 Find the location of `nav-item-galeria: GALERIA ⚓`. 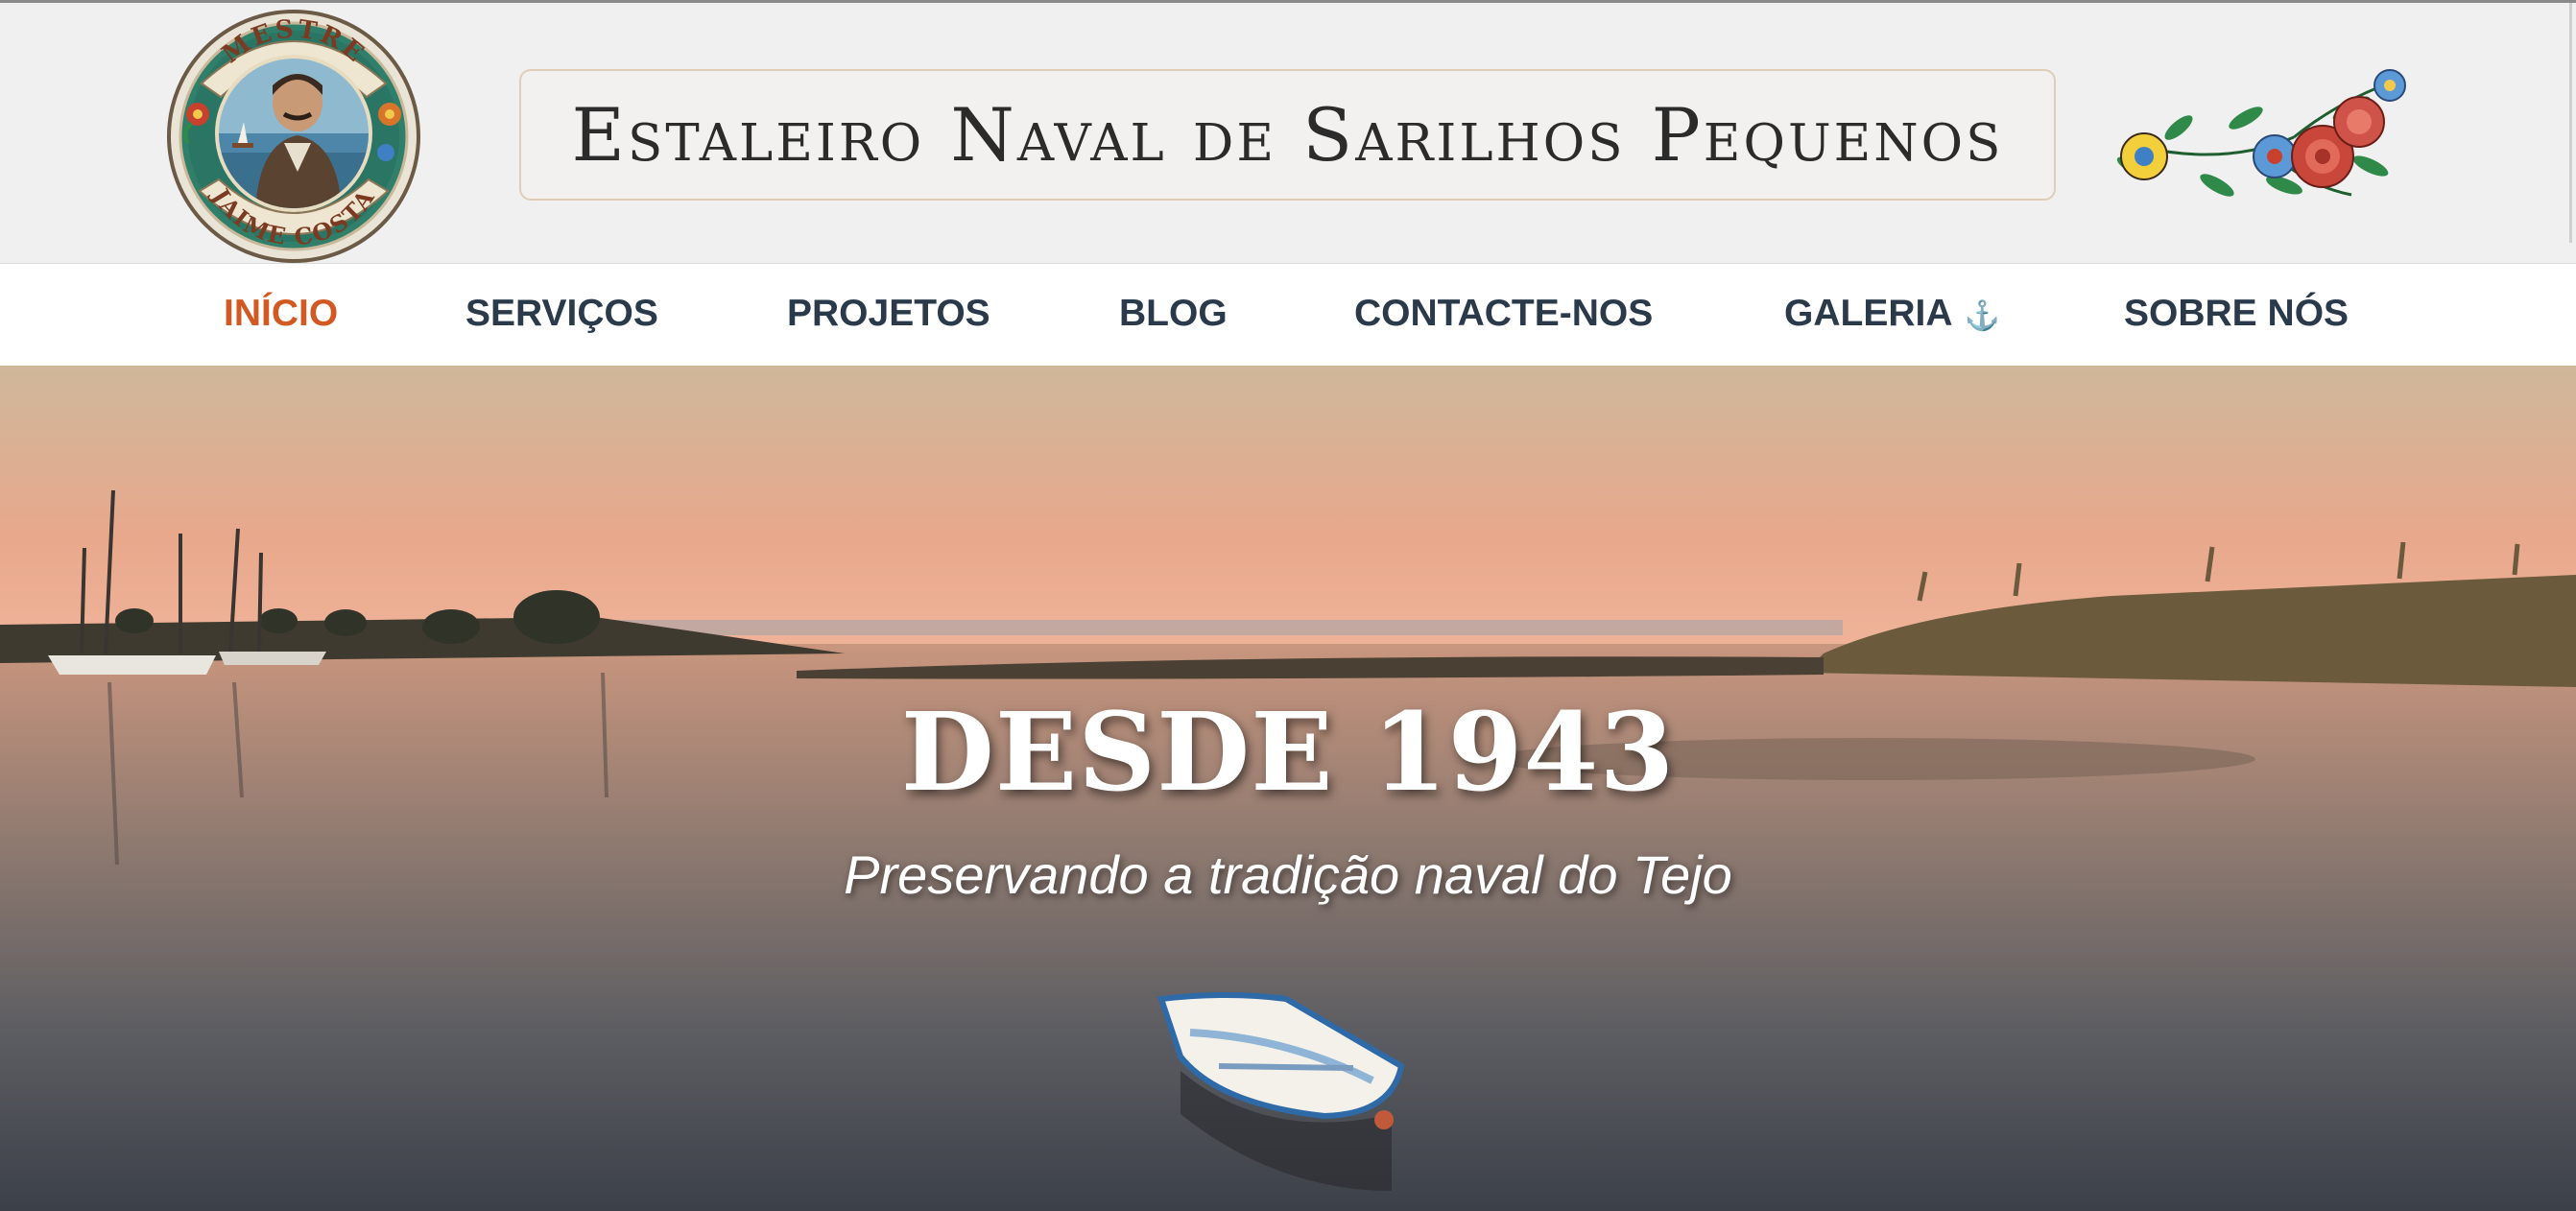

nav-item-galeria: GALERIA ⚓ is located at coordinates (1892, 314).